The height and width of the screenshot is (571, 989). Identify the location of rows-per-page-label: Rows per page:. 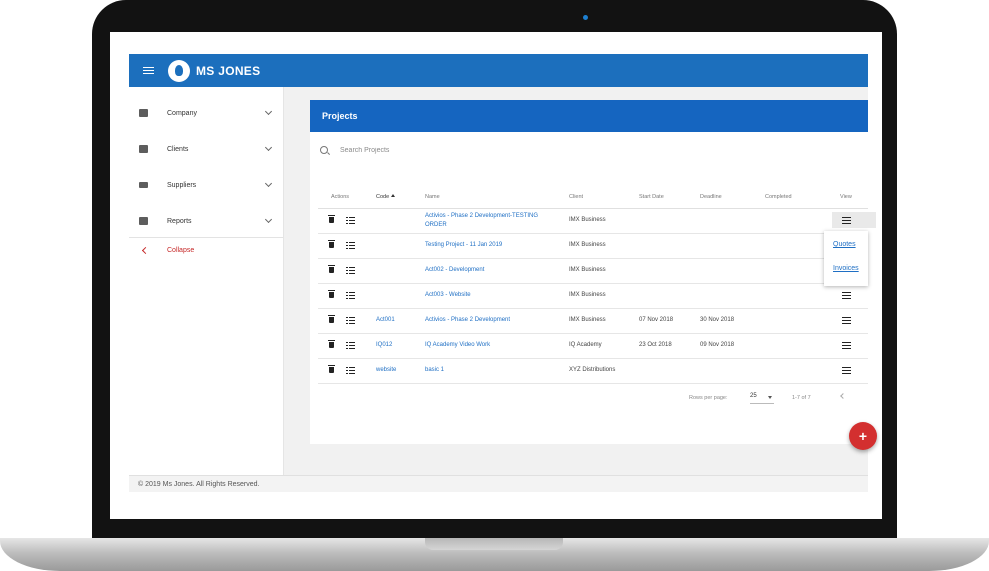
(708, 398).